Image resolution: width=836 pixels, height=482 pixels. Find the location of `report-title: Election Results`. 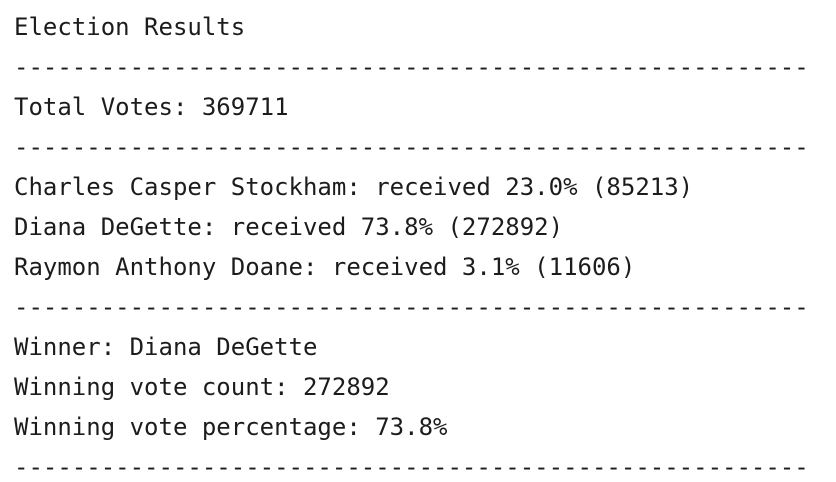

report-title: Election Results is located at coordinates (130, 27).